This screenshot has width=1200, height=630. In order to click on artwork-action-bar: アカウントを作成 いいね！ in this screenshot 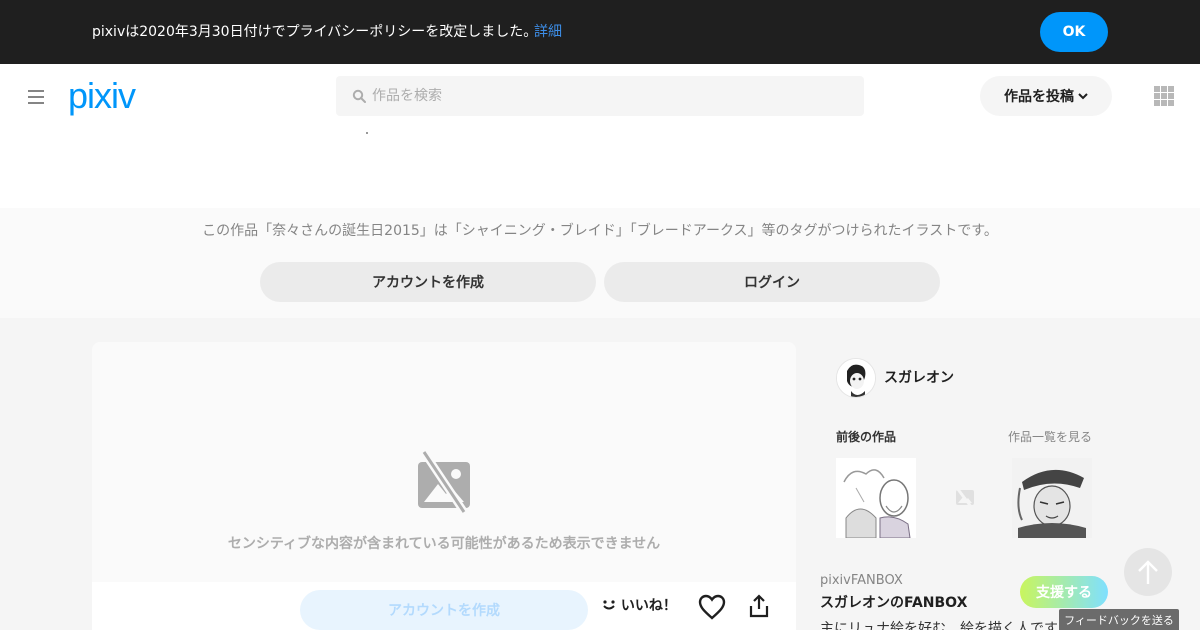, I will do `click(444, 606)`.